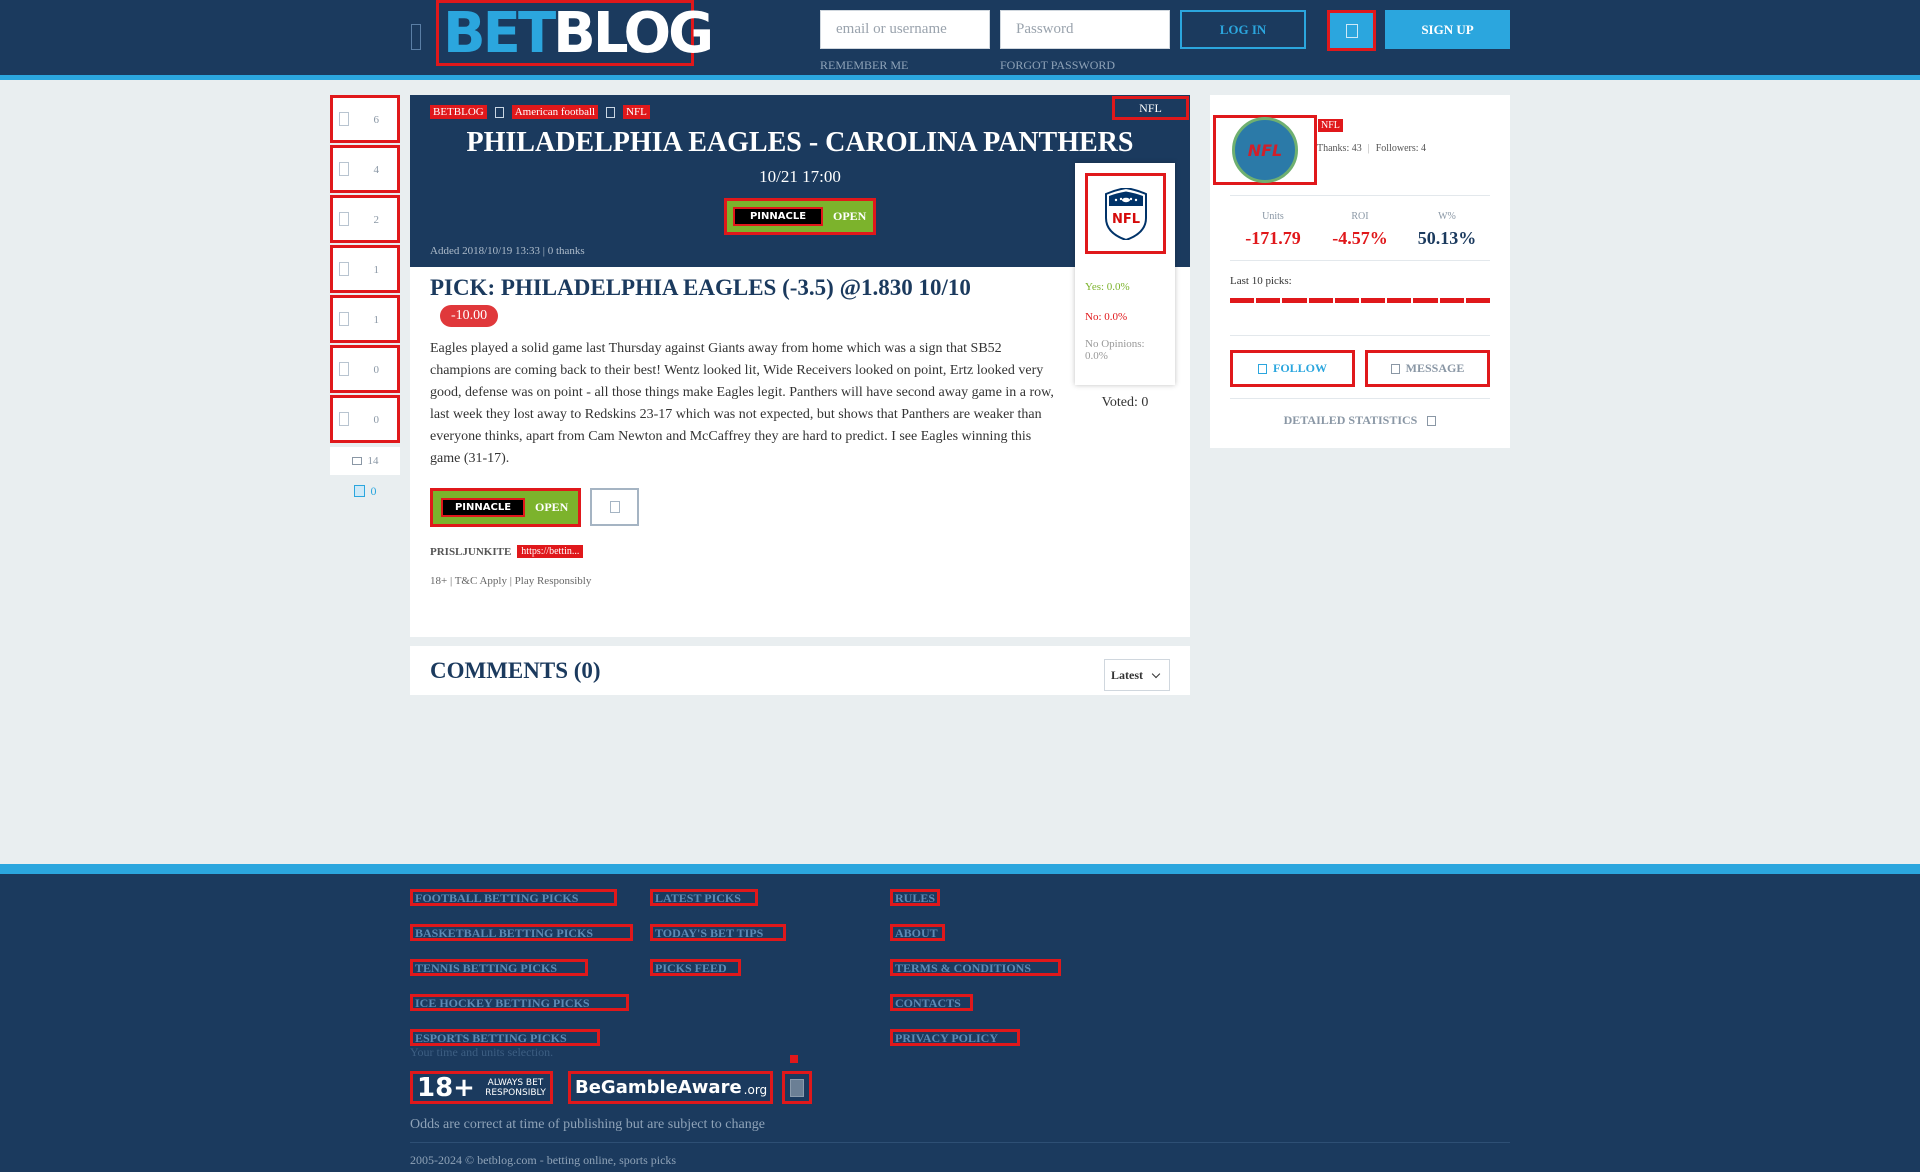 The height and width of the screenshot is (1172, 1920). I want to click on breadcrumb-item: American football, so click(555, 112).